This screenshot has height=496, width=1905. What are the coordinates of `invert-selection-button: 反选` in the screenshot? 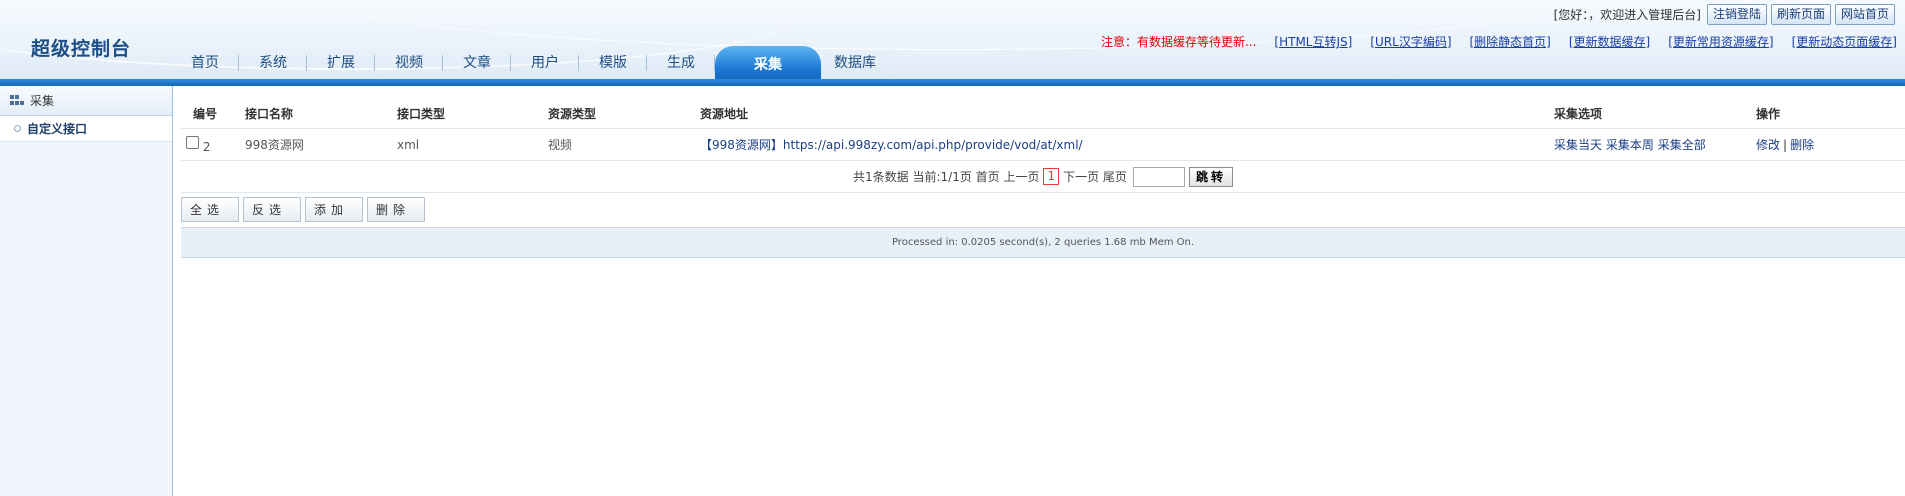 It's located at (272, 209).